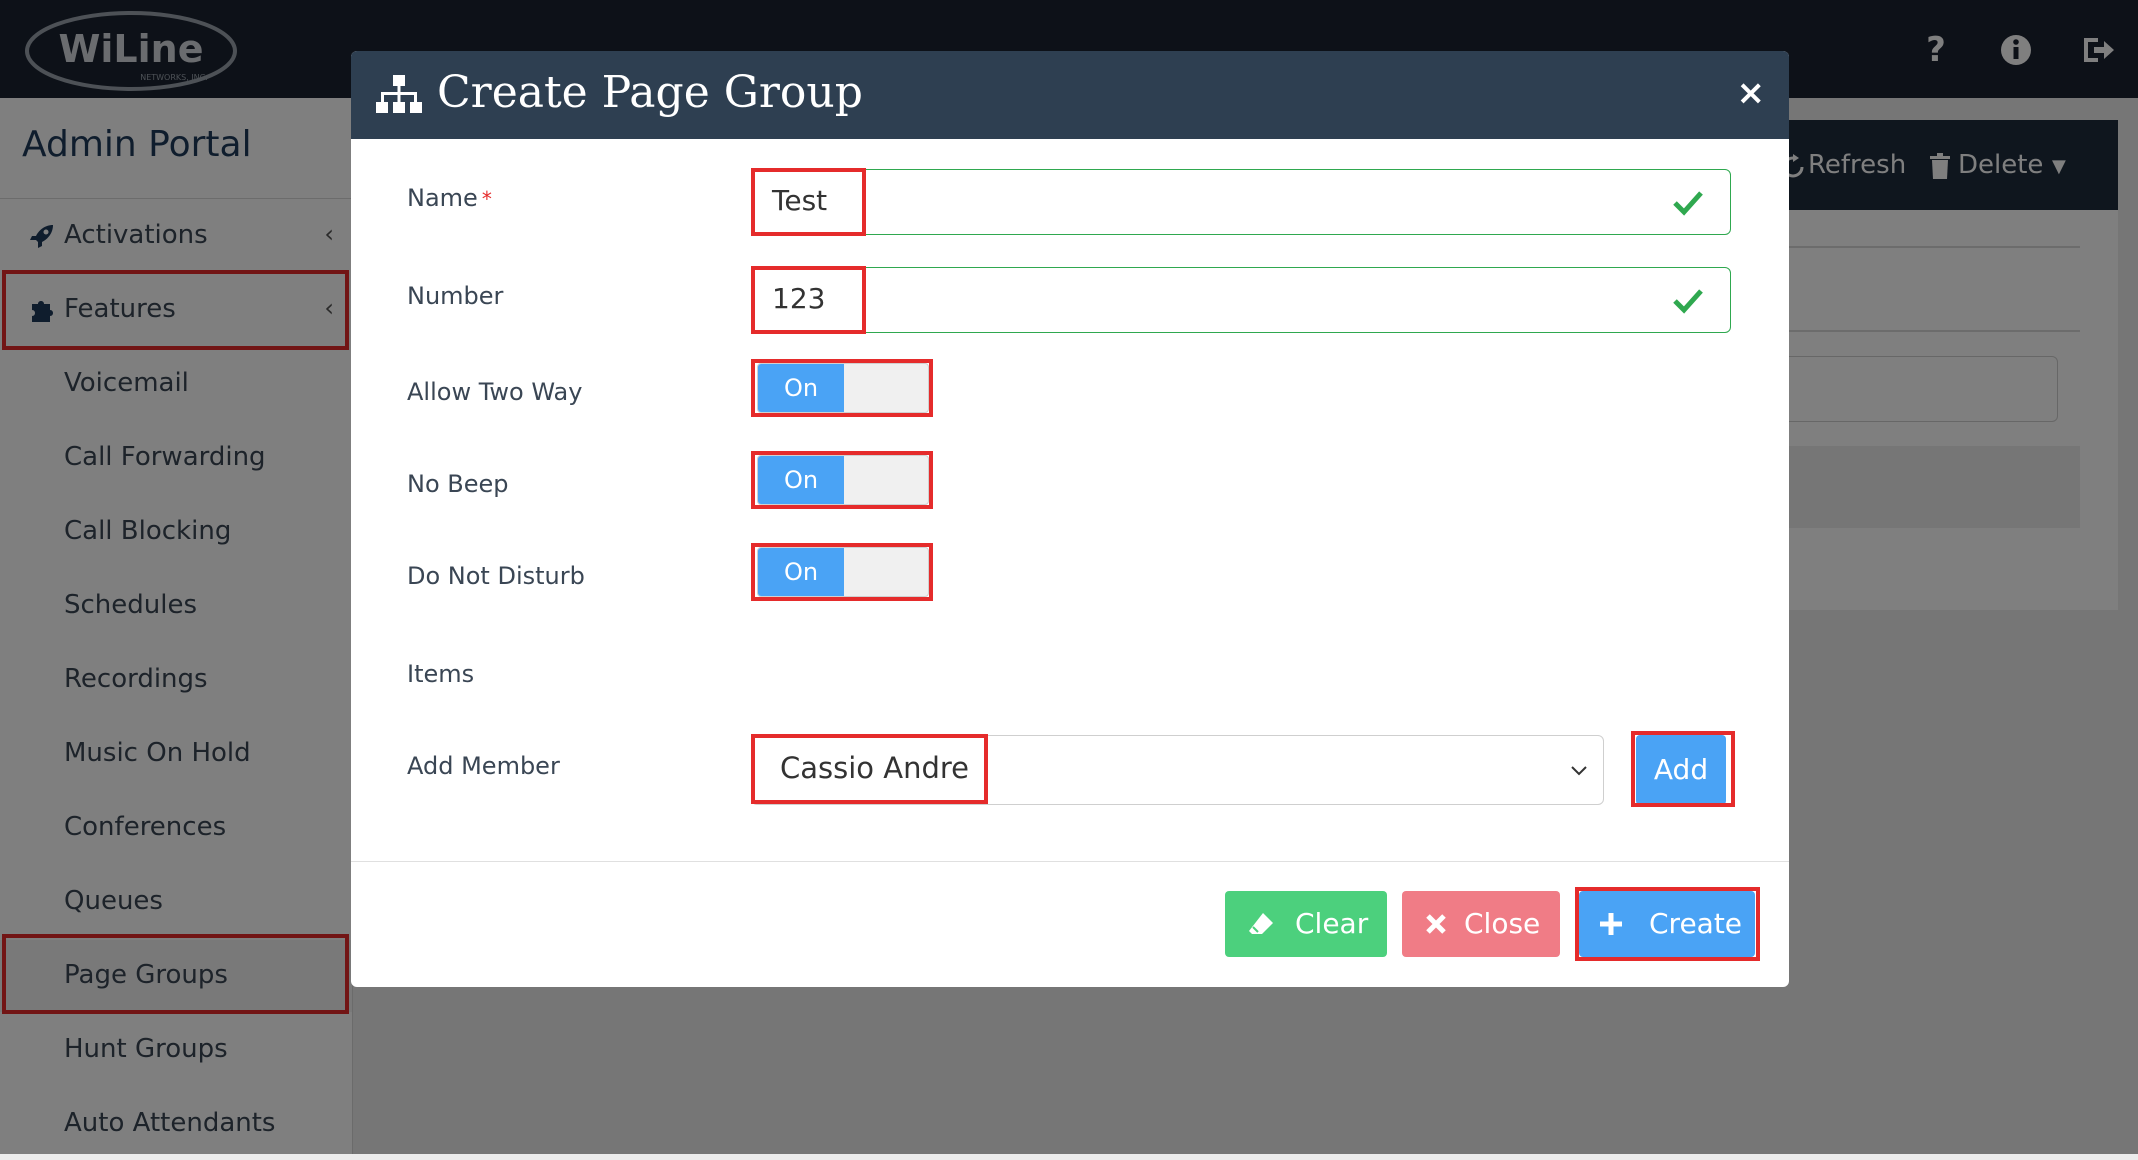 The width and height of the screenshot is (2138, 1160). What do you see at coordinates (799, 298) in the screenshot?
I see `number-field-value: 123` at bounding box center [799, 298].